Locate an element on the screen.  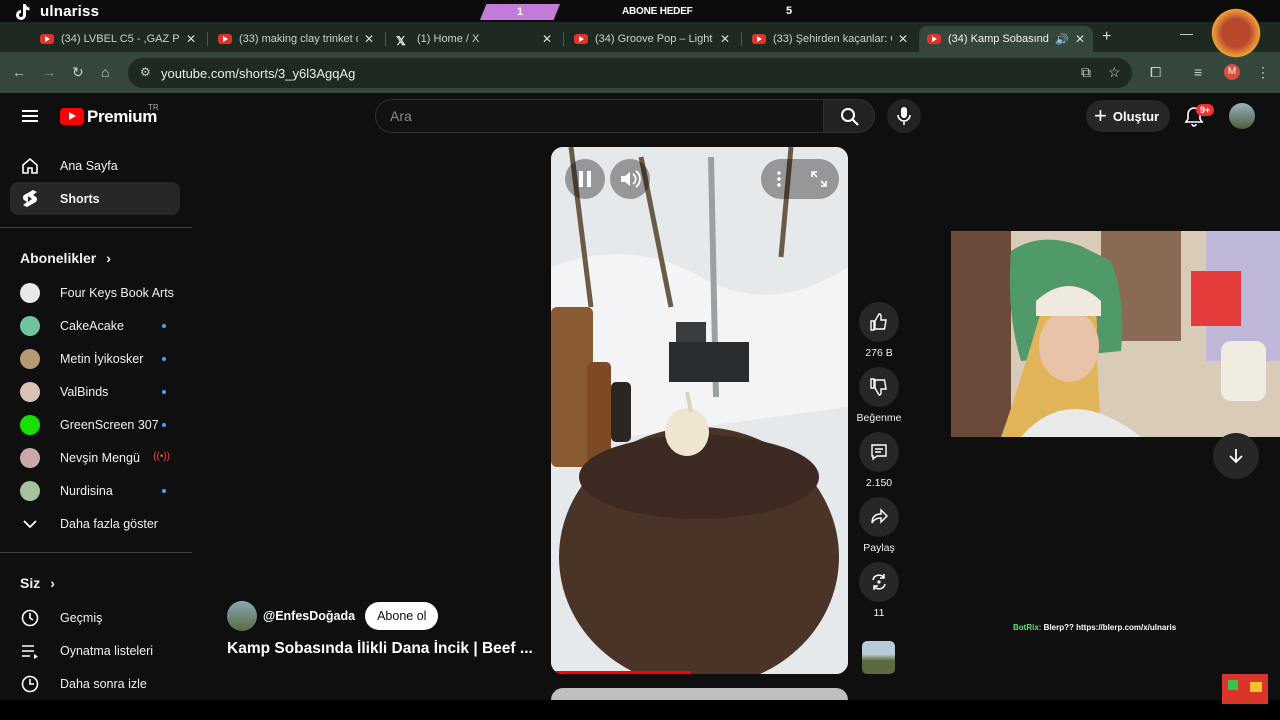
subscriptions-header: Abonelikler › is located at coordinates (96, 258).